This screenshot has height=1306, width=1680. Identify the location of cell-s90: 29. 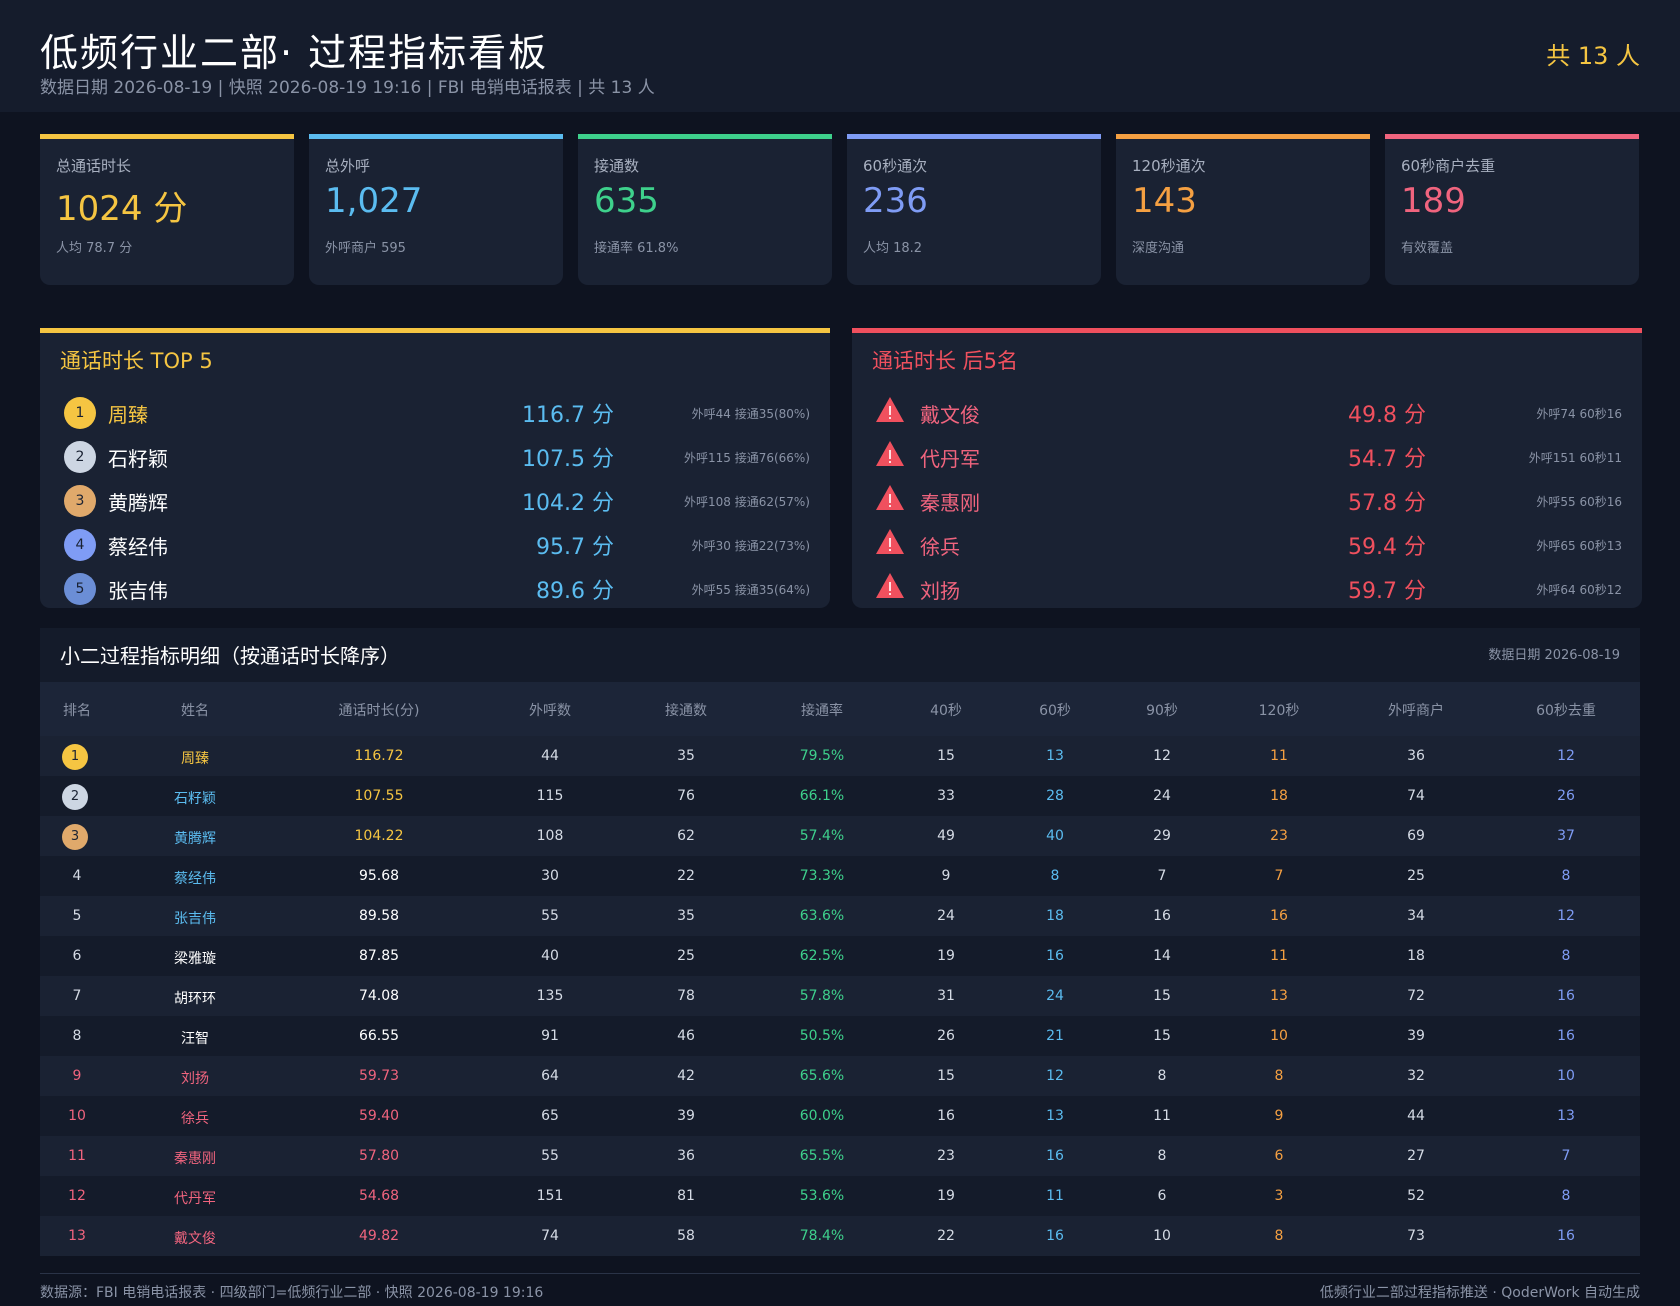
(1162, 836).